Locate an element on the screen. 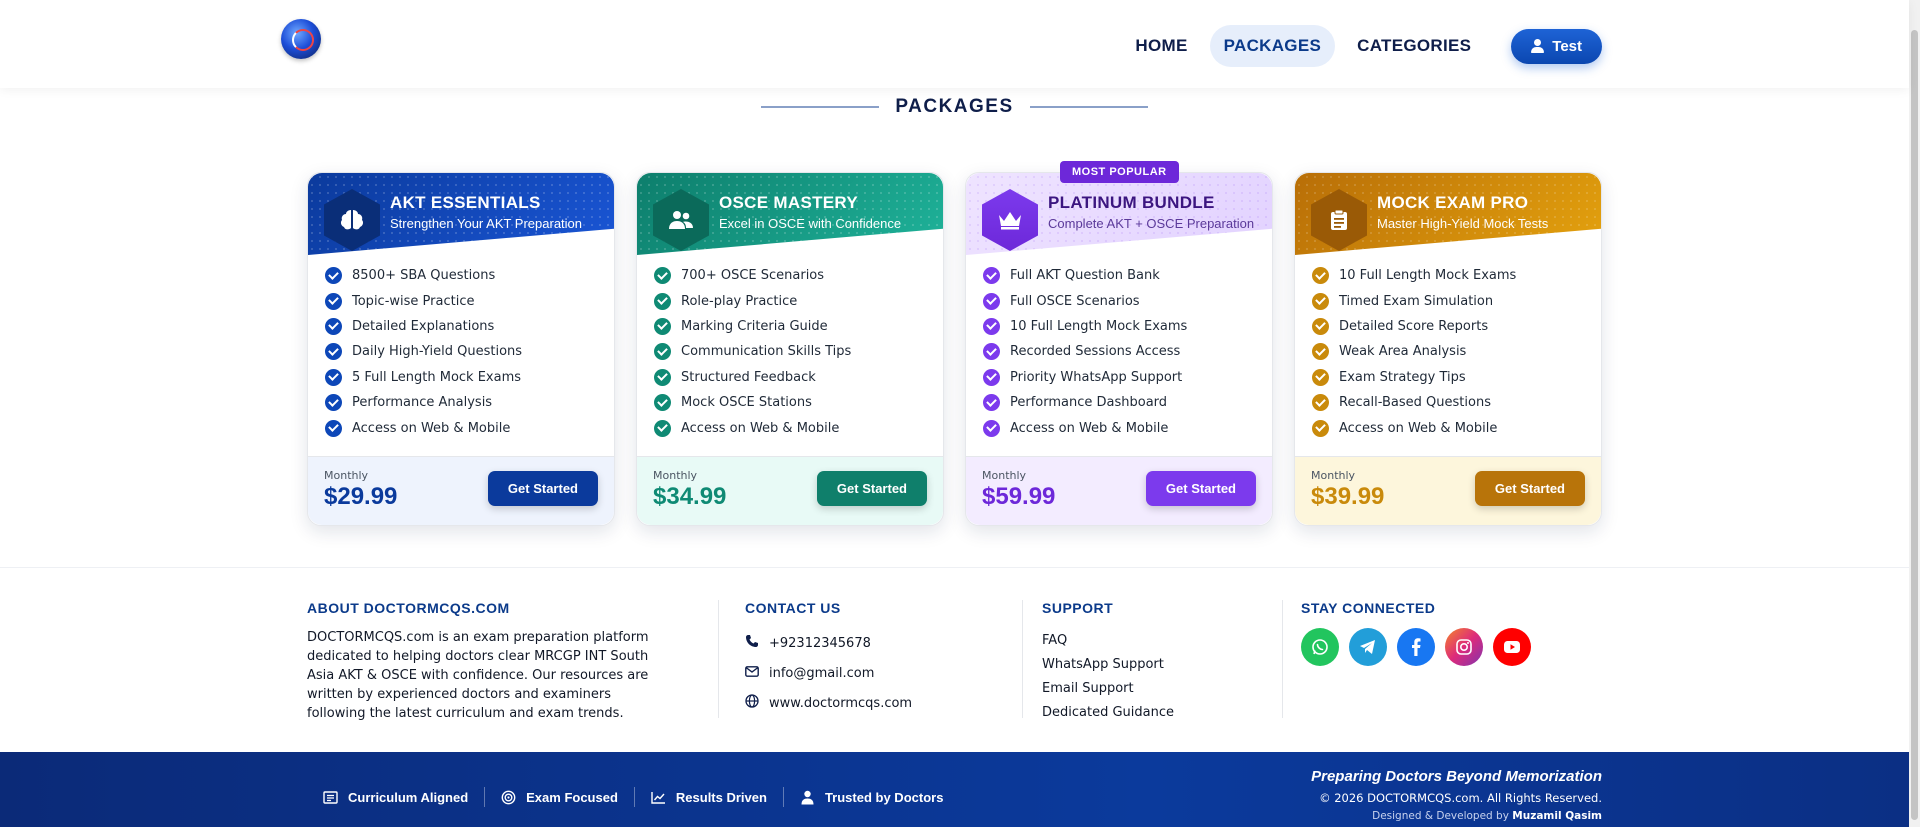  feature-label: 8500+ SBA Questions is located at coordinates (424, 276).